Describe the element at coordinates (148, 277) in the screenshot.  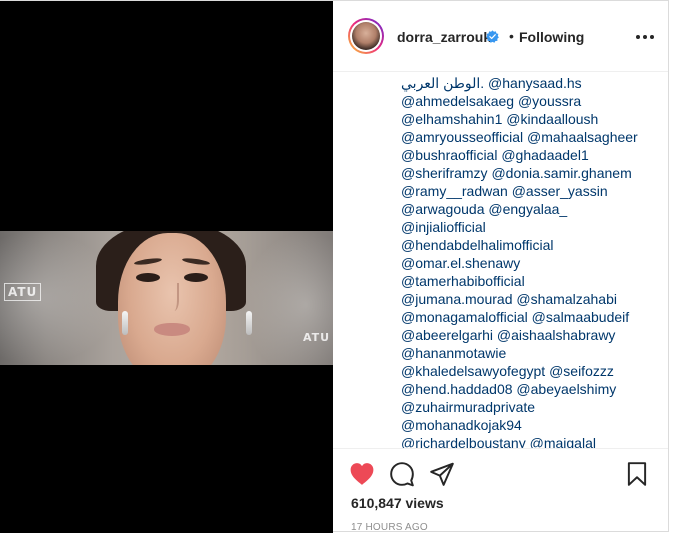
I see `left-eye` at that location.